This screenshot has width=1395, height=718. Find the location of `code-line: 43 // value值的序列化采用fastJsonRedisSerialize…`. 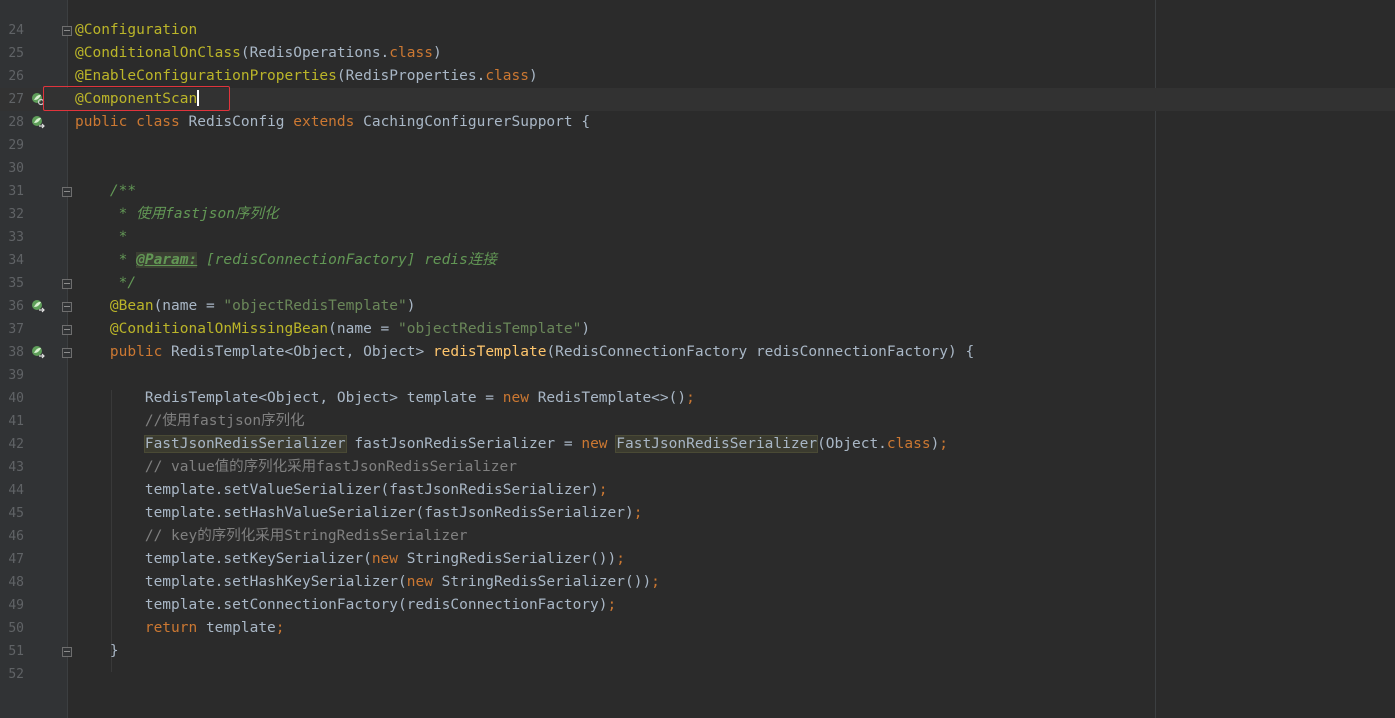

code-line: 43 // value值的序列化采用fastJsonRedisSerialize… is located at coordinates (697, 467).